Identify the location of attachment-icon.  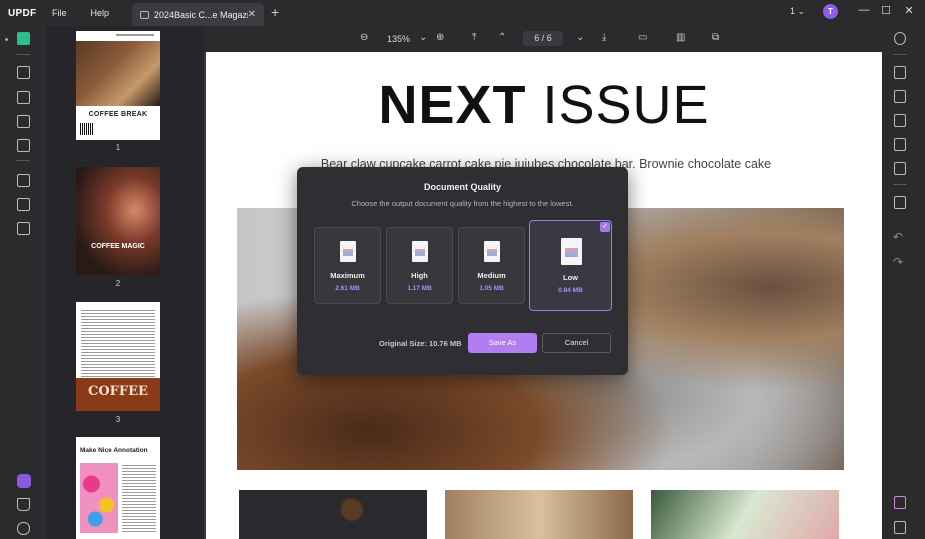
(23, 528).